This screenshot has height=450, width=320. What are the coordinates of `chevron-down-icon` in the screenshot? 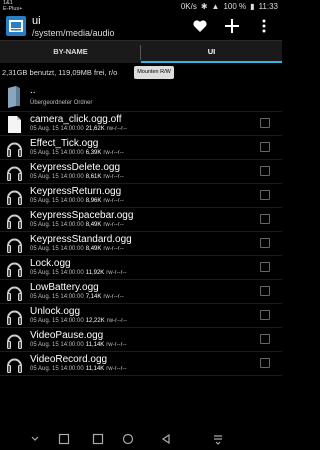 It's located at (35, 441).